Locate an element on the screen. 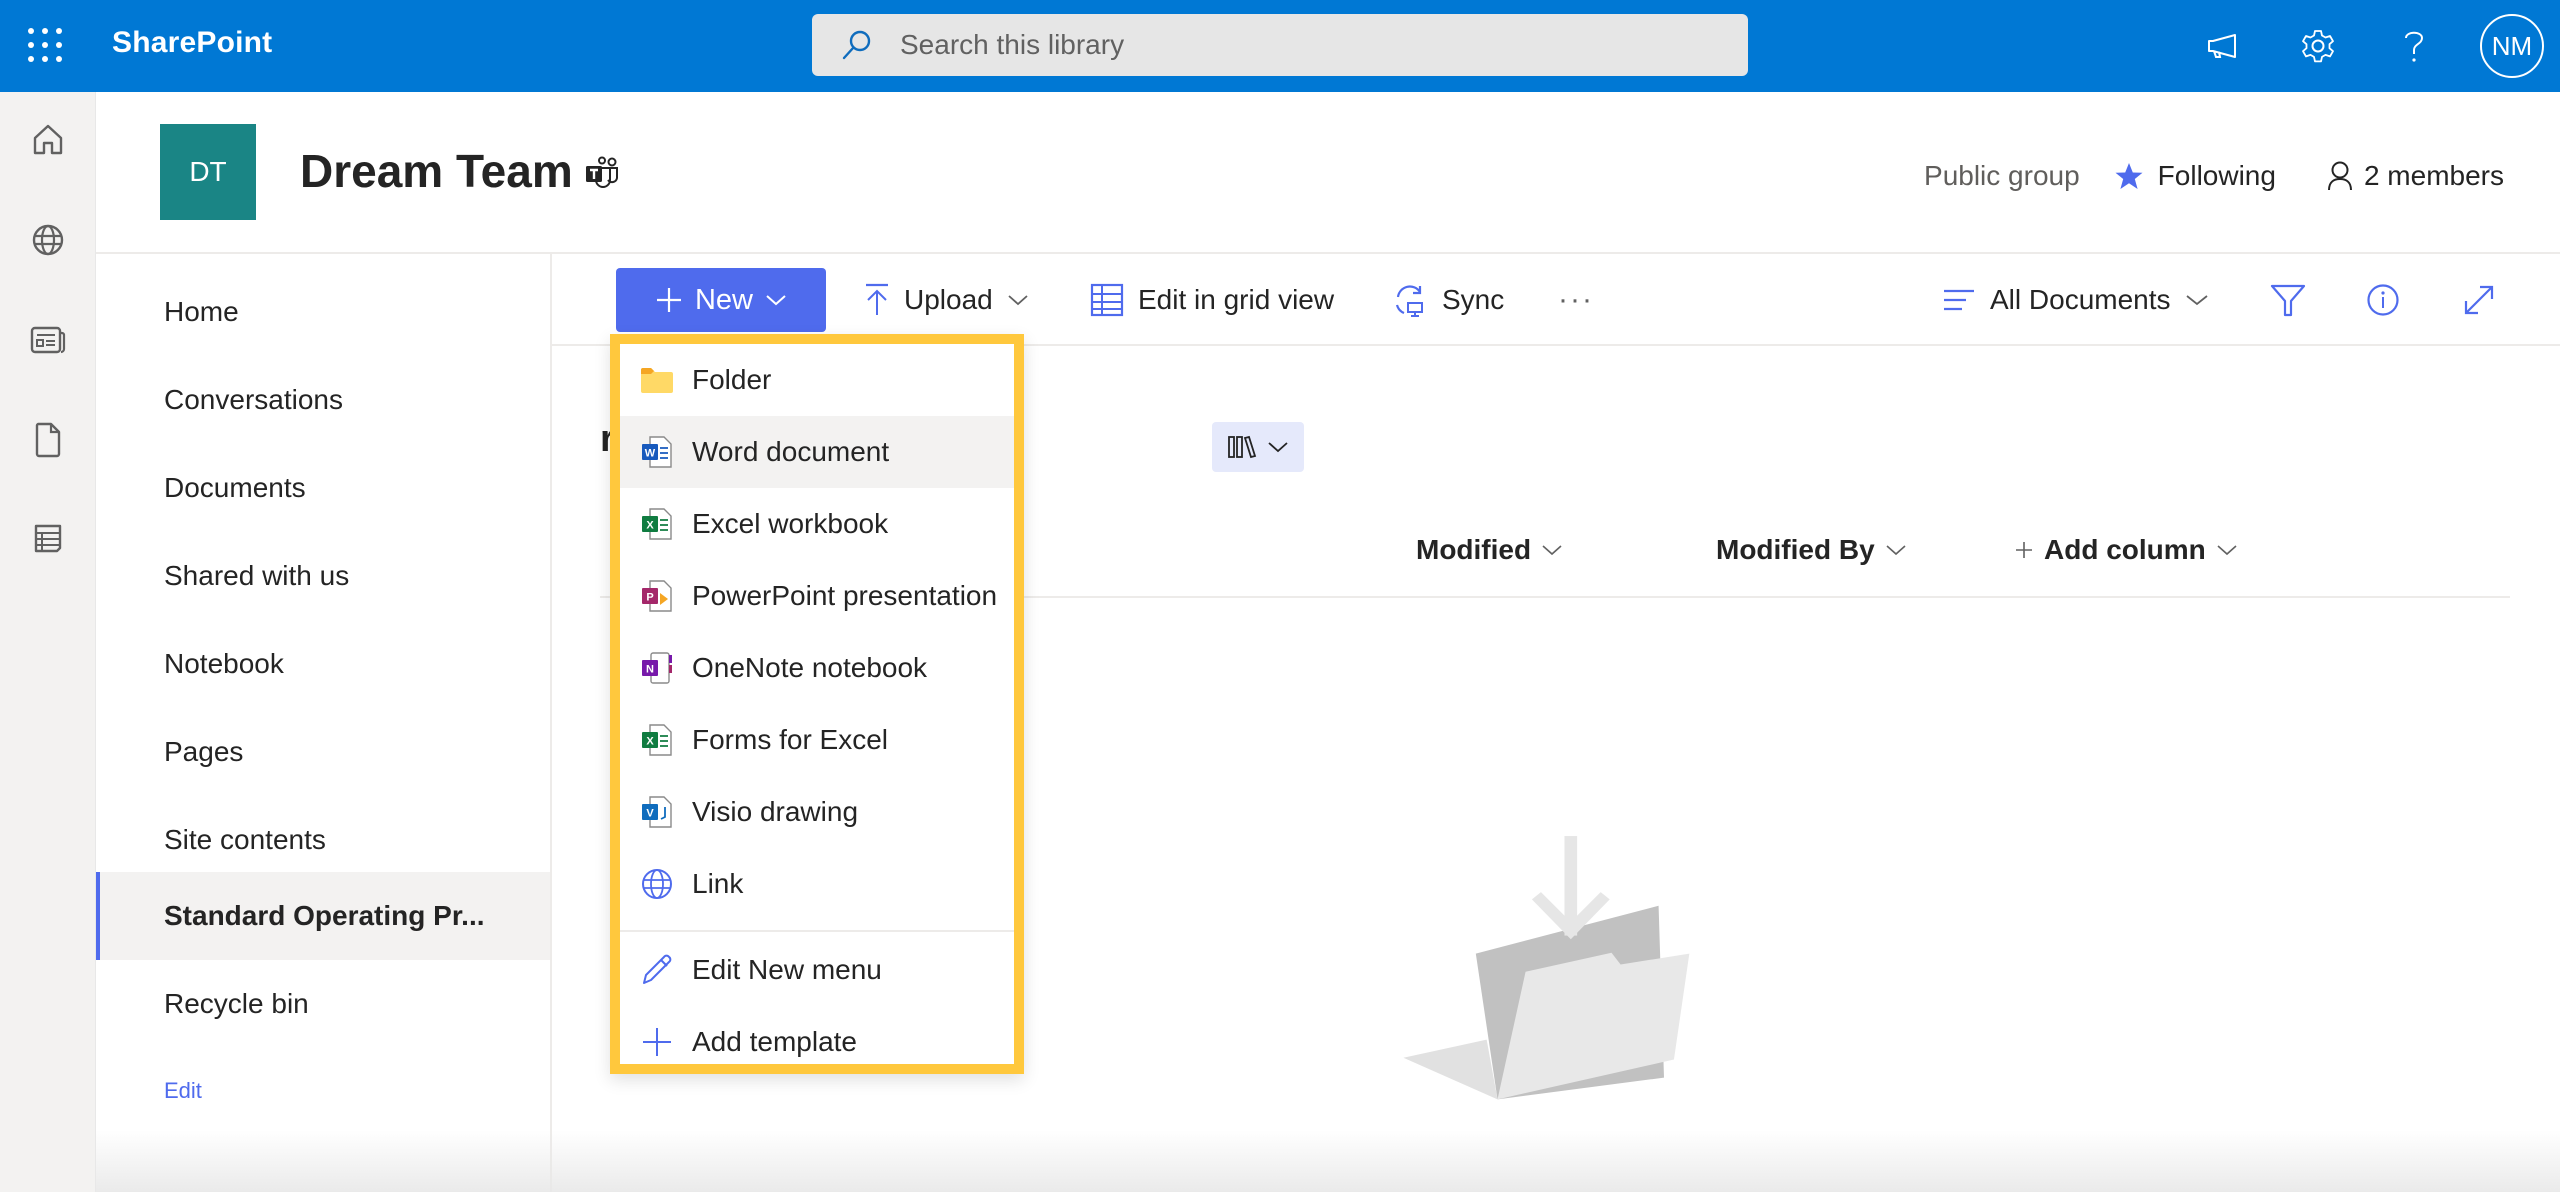  menu-item-forms-for-excel: X Forms for Excel is located at coordinates (817, 740).